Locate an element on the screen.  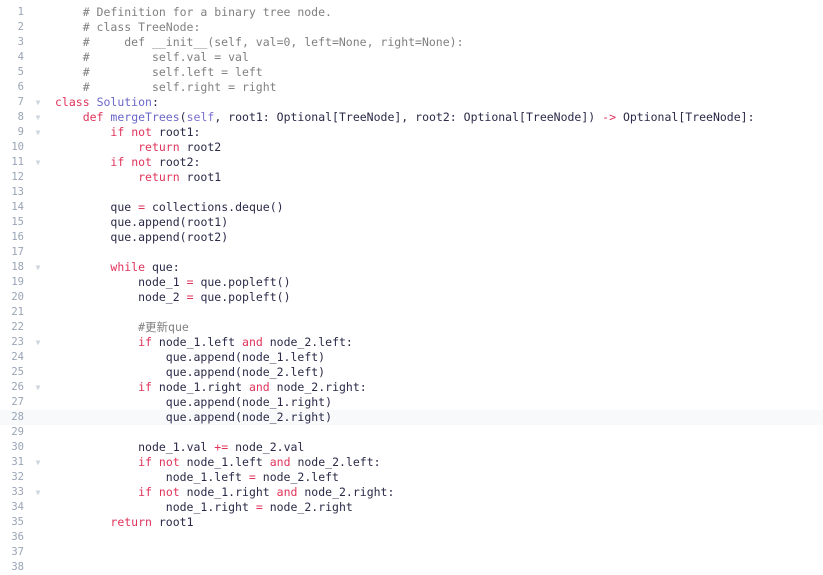
line-number: 36 is located at coordinates (17, 537).